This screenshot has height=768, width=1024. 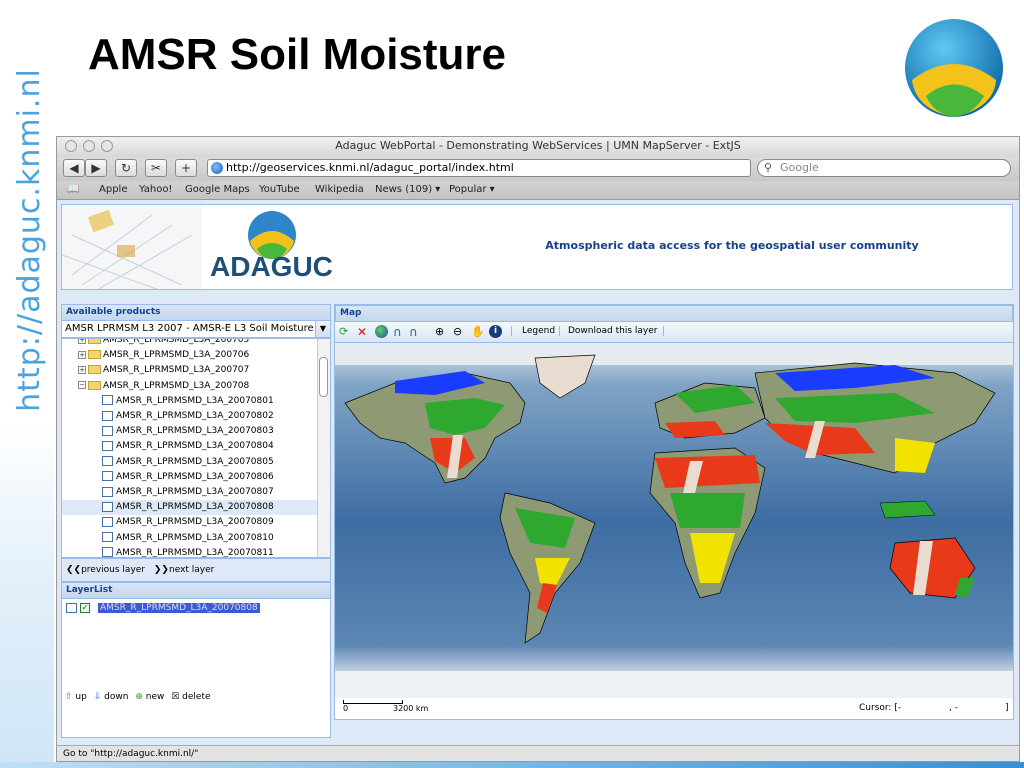 What do you see at coordinates (407, 189) in the screenshot?
I see `bookmark-news: News (109) ▾` at bounding box center [407, 189].